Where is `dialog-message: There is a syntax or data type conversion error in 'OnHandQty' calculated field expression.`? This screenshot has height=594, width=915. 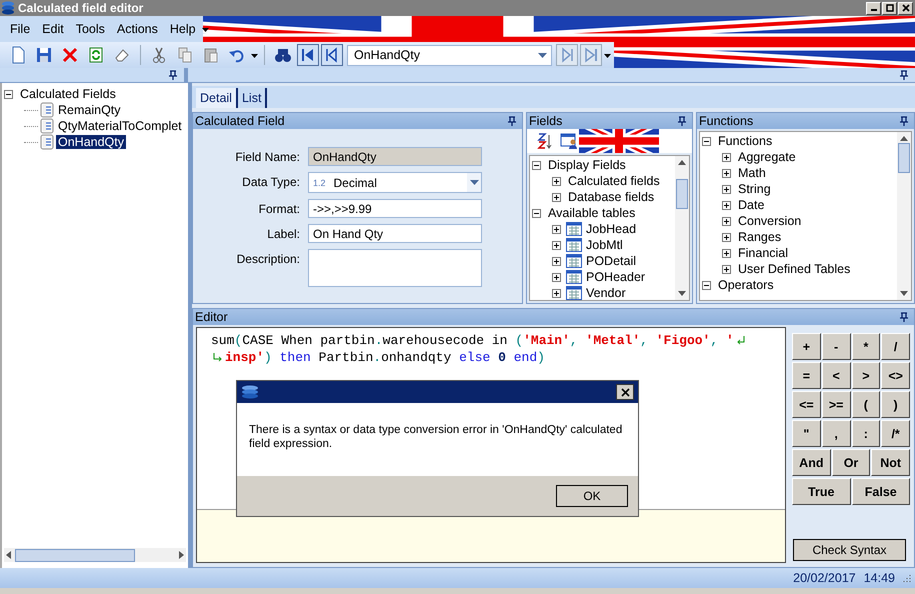
dialog-message: There is a syntax or data type conversion error in 'OnHandQty' calculated field expression. is located at coordinates (436, 437).